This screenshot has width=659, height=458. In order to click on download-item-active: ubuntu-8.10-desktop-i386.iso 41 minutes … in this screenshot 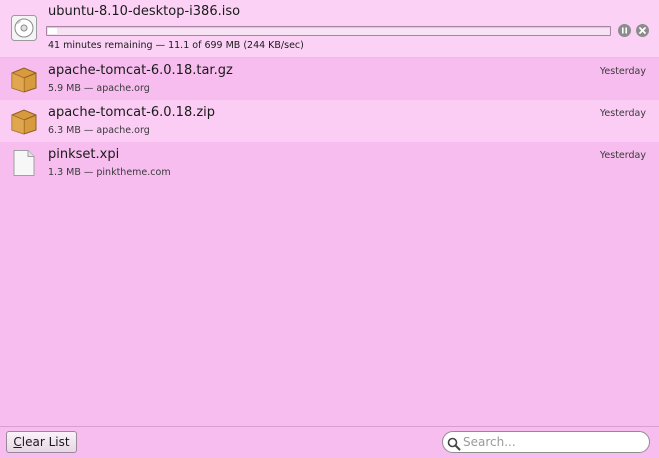, I will do `click(329, 29)`.